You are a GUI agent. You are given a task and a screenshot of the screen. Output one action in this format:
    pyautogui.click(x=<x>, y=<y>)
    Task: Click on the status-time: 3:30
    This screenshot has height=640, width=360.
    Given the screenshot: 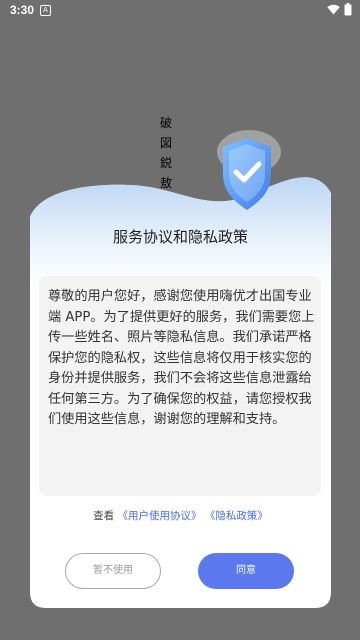 What is the action you would take?
    pyautogui.click(x=22, y=10)
    